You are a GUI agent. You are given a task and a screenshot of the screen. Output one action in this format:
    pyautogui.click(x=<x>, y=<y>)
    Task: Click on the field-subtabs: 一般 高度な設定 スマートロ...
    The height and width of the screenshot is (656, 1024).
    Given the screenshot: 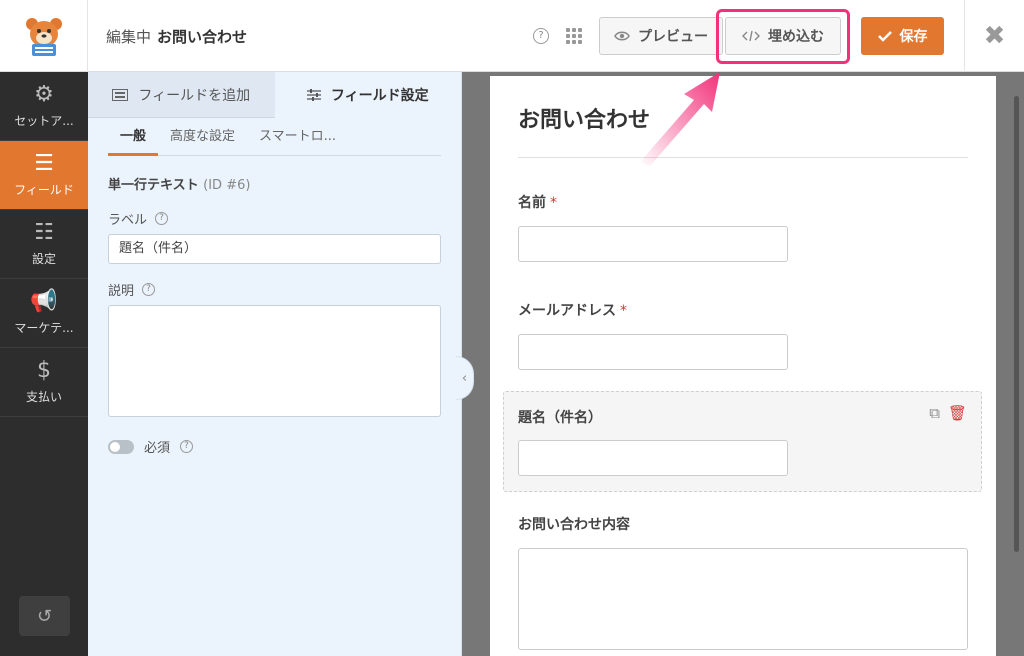 What is the action you would take?
    pyautogui.click(x=274, y=137)
    